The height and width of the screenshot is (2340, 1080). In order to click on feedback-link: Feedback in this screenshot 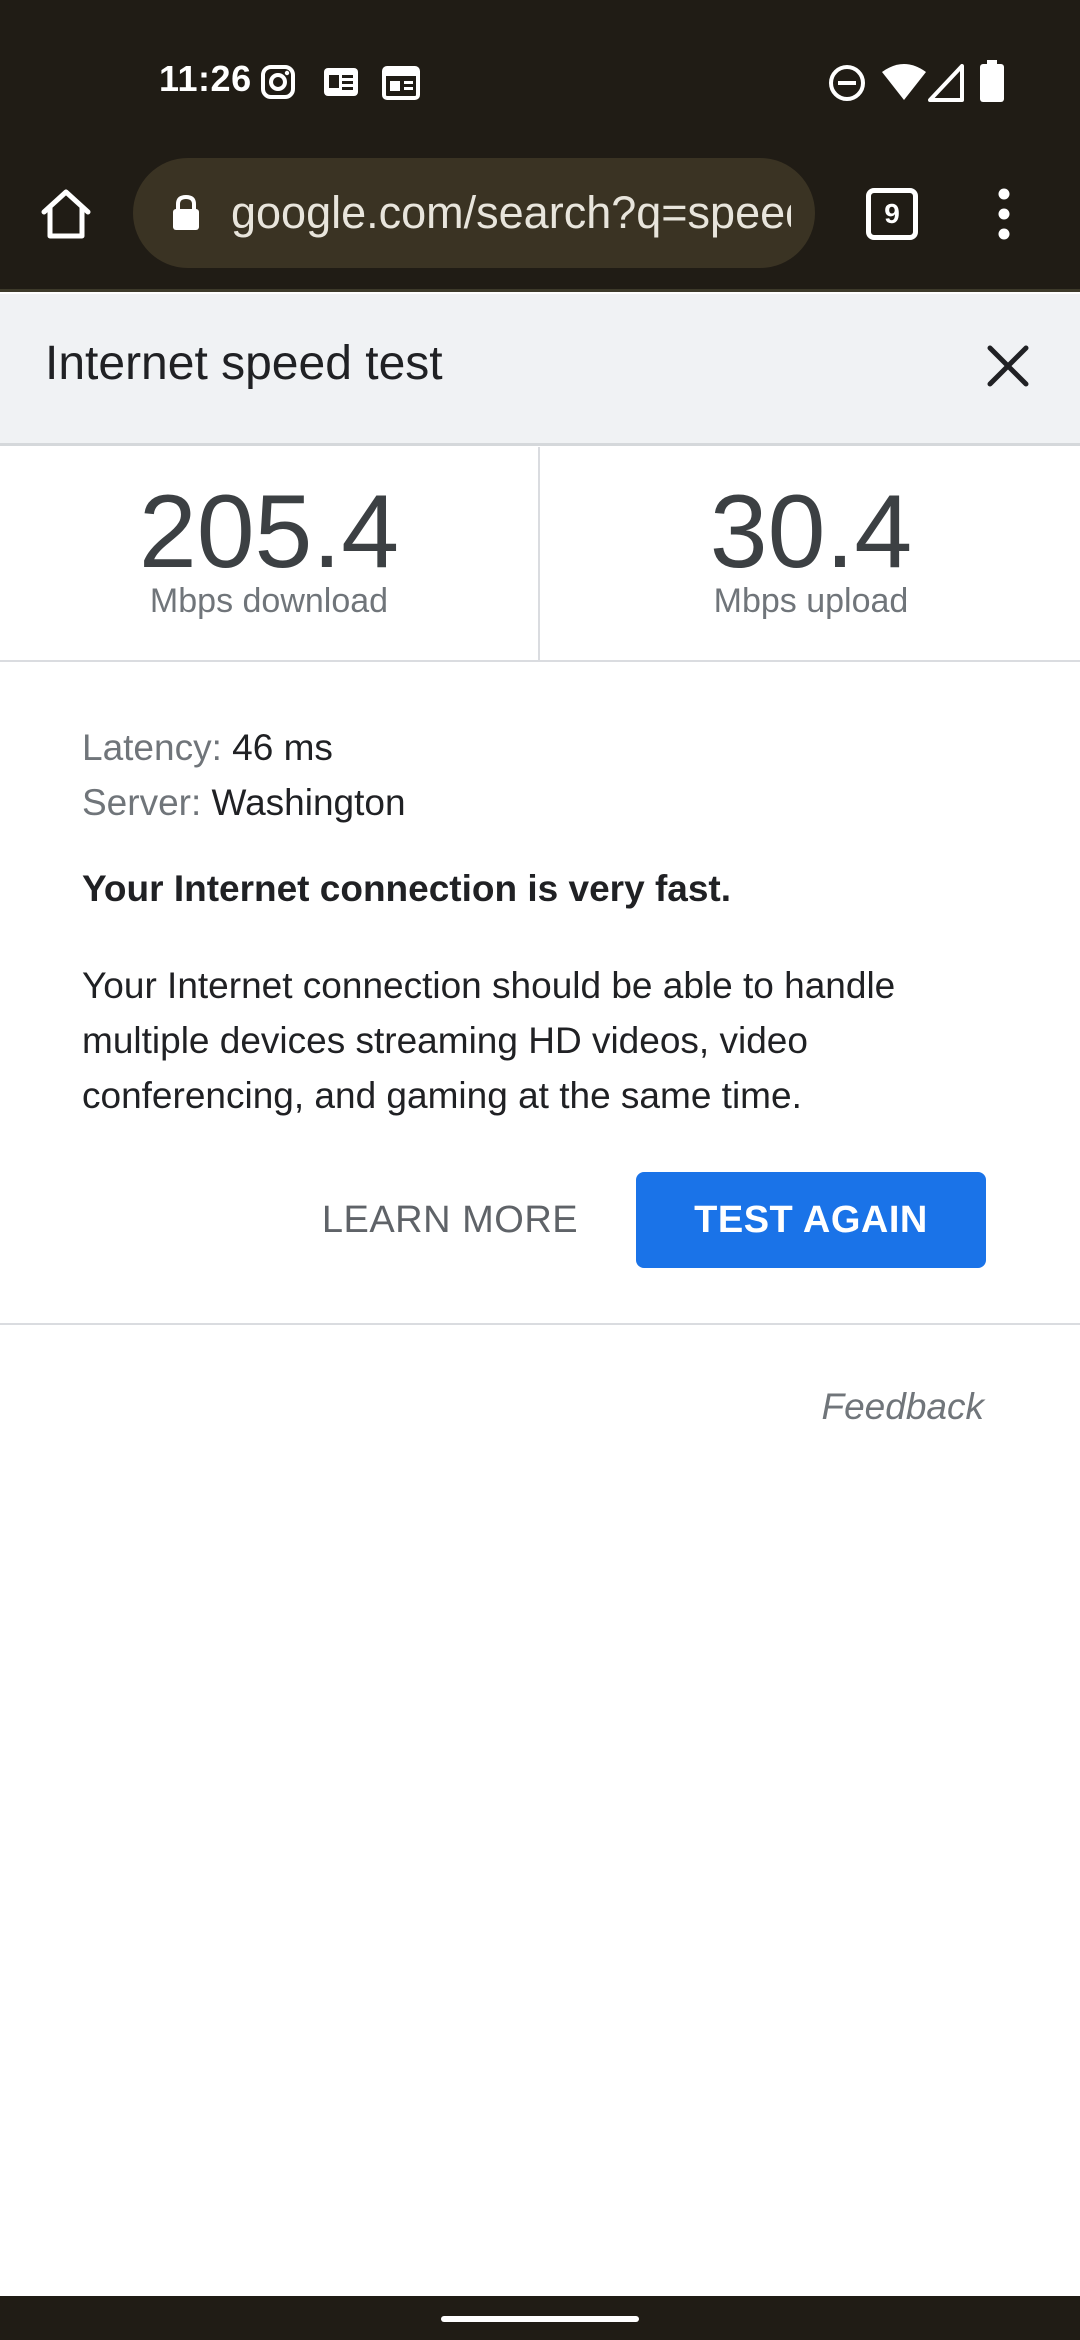, I will do `click(903, 1407)`.